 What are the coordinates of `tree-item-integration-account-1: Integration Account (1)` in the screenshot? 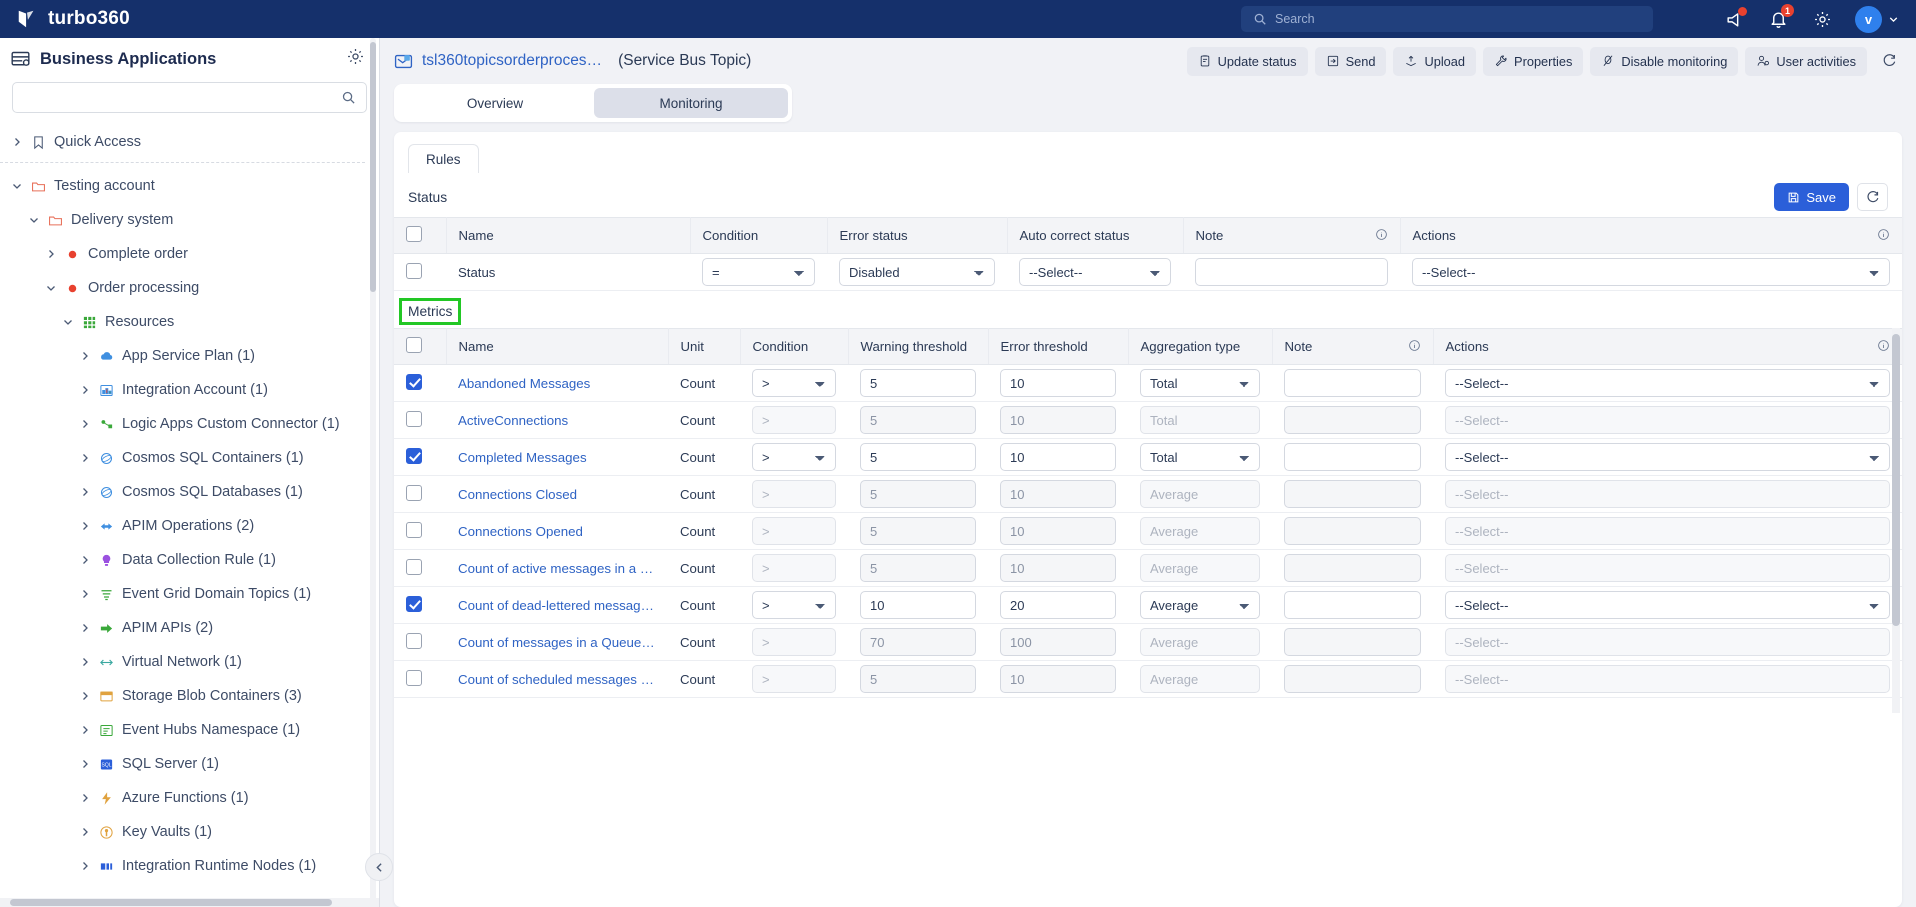 It's located at (182, 390).